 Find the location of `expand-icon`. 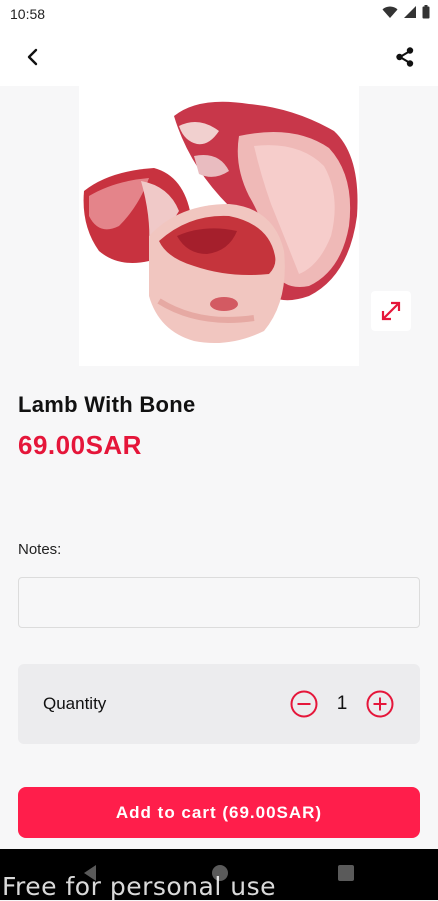

expand-icon is located at coordinates (391, 311).